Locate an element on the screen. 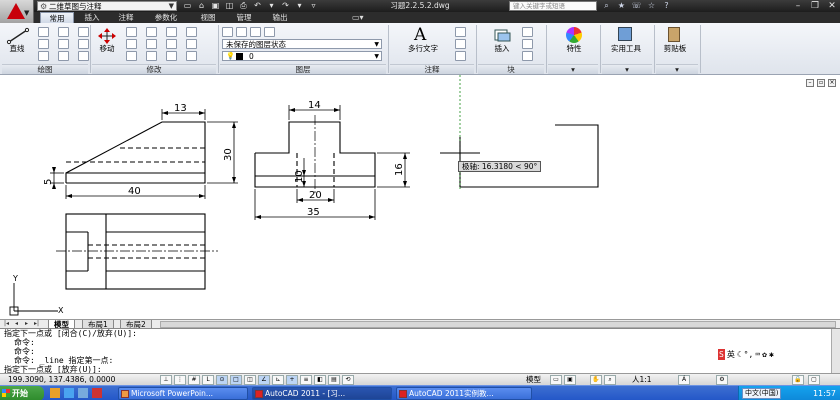  quick-view-layouts-button: ▭ is located at coordinates (556, 380).